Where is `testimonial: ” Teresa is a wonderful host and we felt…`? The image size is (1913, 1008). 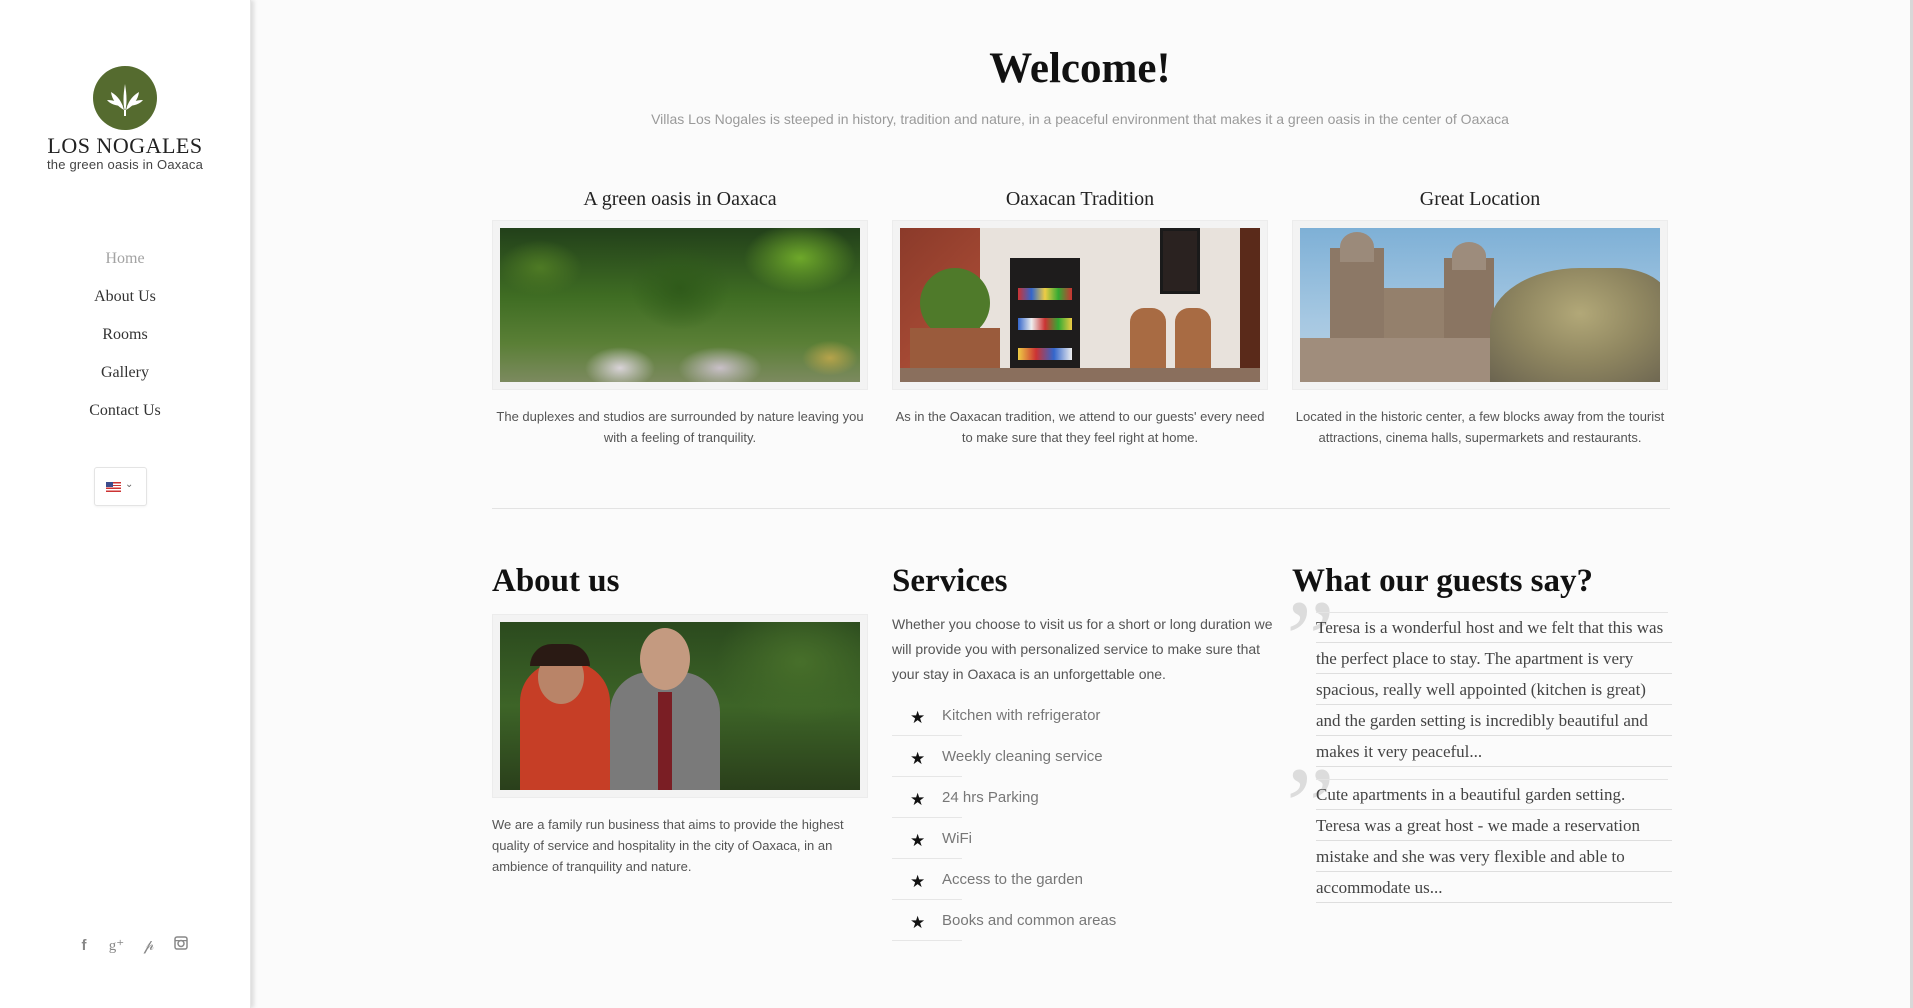 testimonial: ” Teresa is a wonderful host and we felt… is located at coordinates (1479, 675).